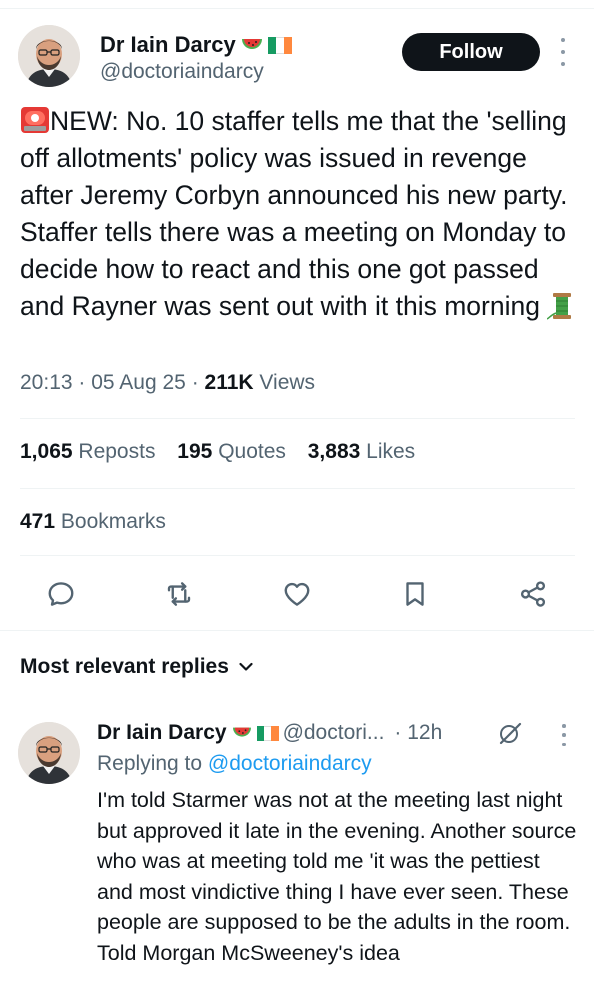  I want to click on thread-spool-icon, so click(559, 306).